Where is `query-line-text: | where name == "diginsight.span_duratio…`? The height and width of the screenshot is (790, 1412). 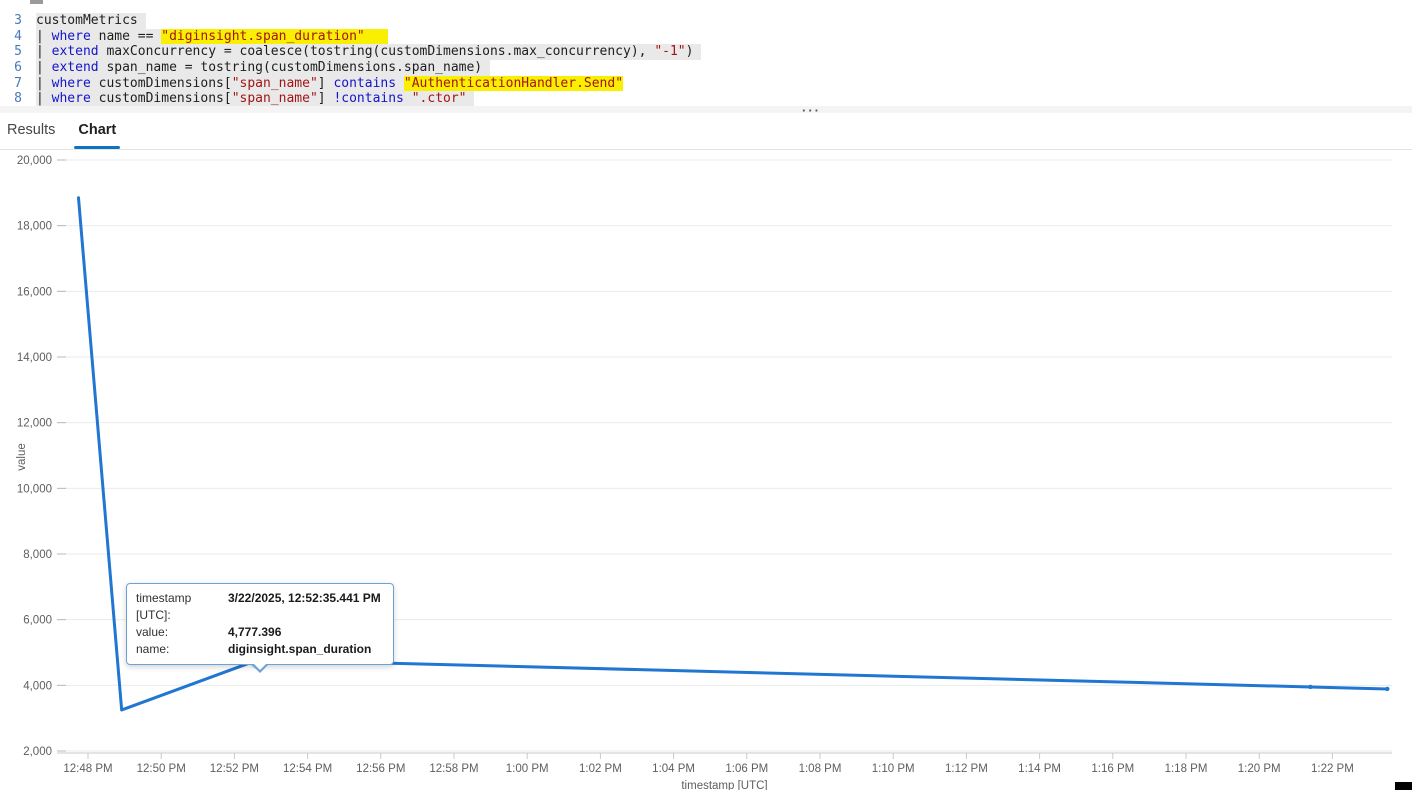 query-line-text: | where name == "diginsight.span_duratio… is located at coordinates (212, 36).